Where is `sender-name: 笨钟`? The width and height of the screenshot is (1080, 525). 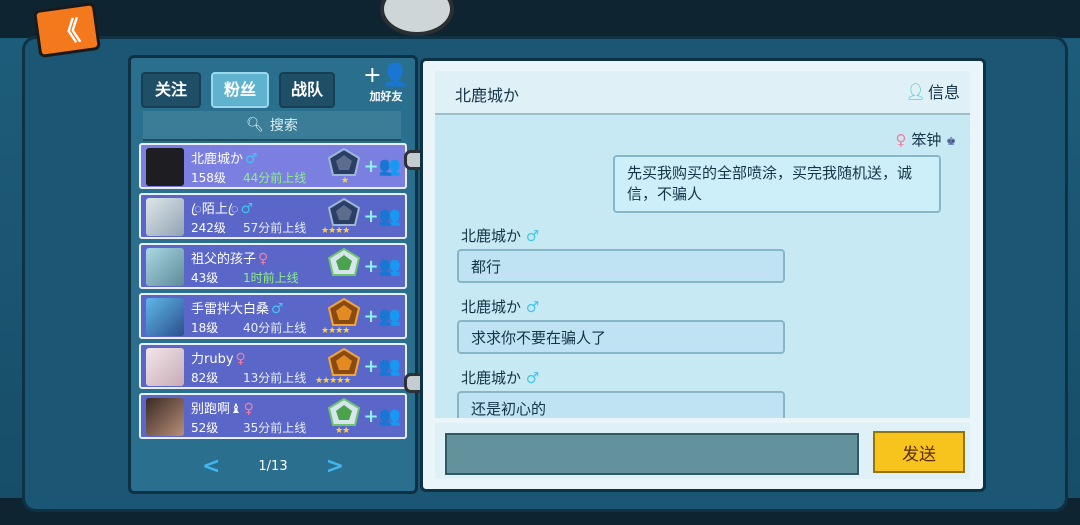 sender-name: 笨钟 is located at coordinates (926, 140).